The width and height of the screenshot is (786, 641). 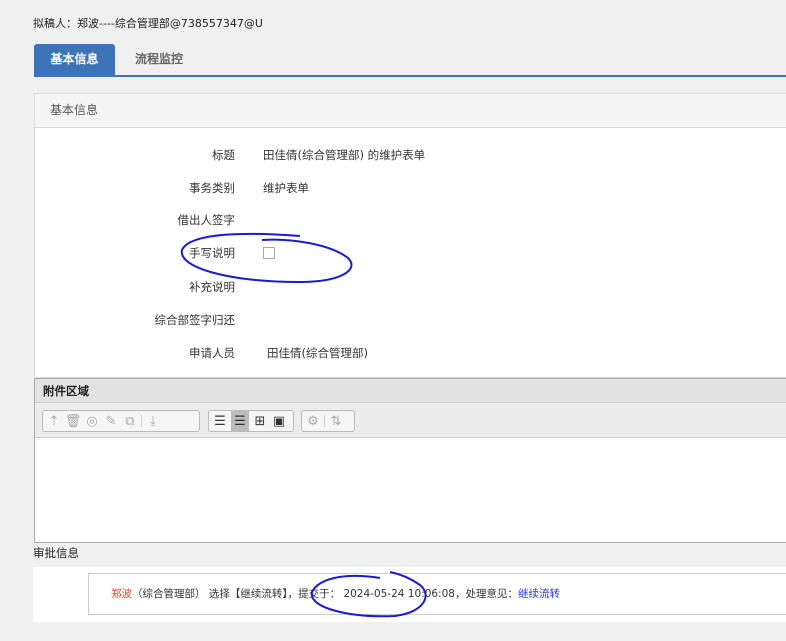 I want to click on thumbnail-view-icon: ▣, so click(x=279, y=421).